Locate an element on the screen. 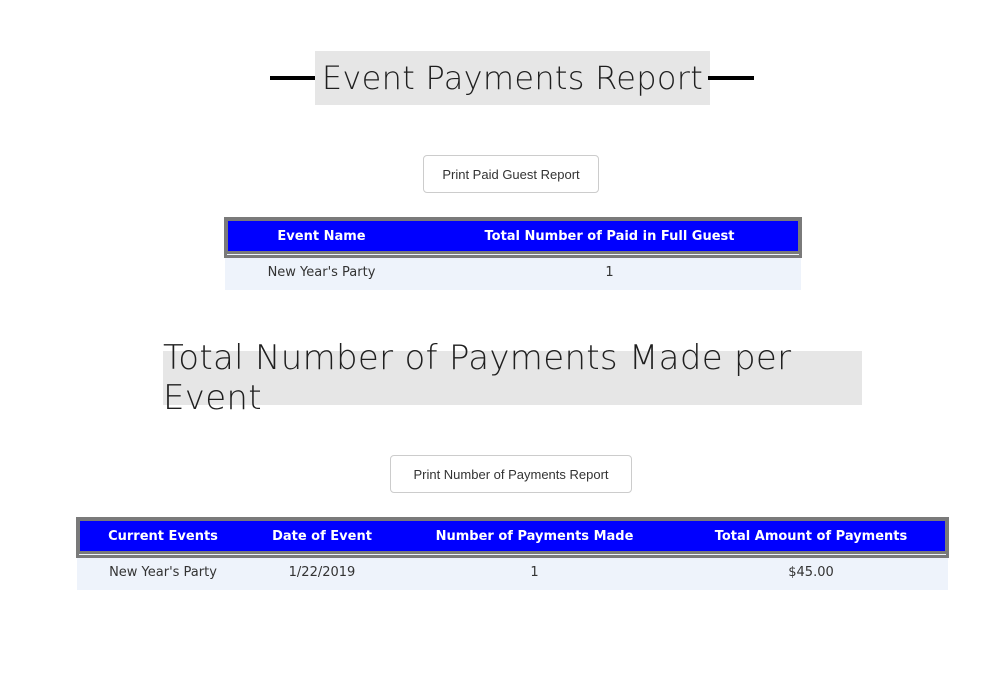 This screenshot has width=1001, height=691. print-paid-guest-report-button: Print Paid Guest Report is located at coordinates (511, 174).